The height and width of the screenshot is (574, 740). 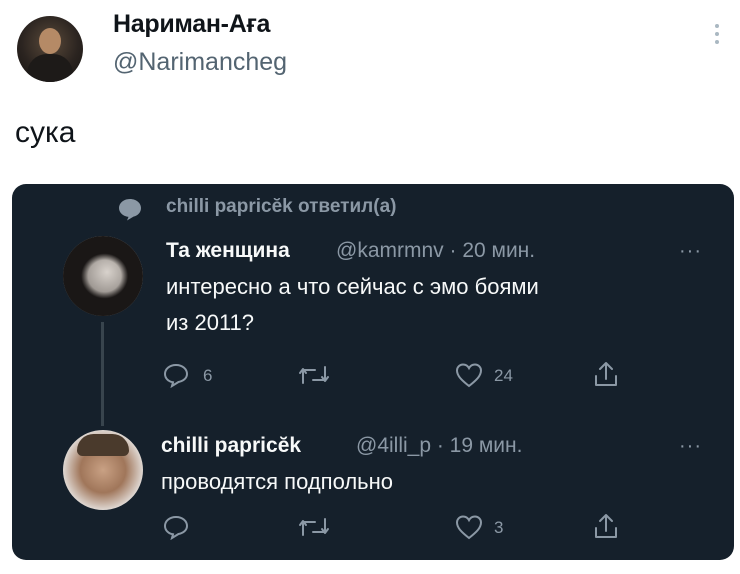 What do you see at coordinates (130, 209) in the screenshot?
I see `speech-bubble-icon` at bounding box center [130, 209].